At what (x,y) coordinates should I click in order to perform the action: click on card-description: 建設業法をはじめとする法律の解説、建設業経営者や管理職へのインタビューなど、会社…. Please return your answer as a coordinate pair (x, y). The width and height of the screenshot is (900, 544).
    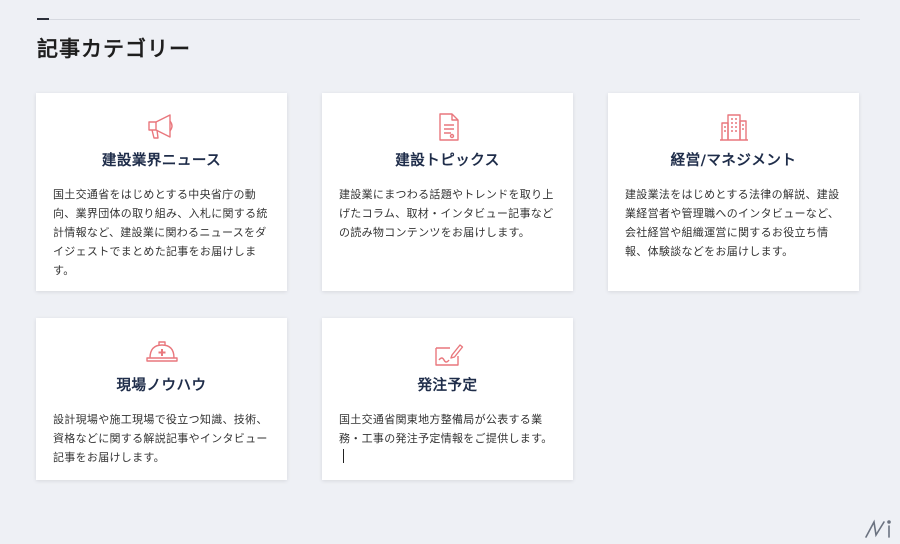
    Looking at the image, I should click on (732, 223).